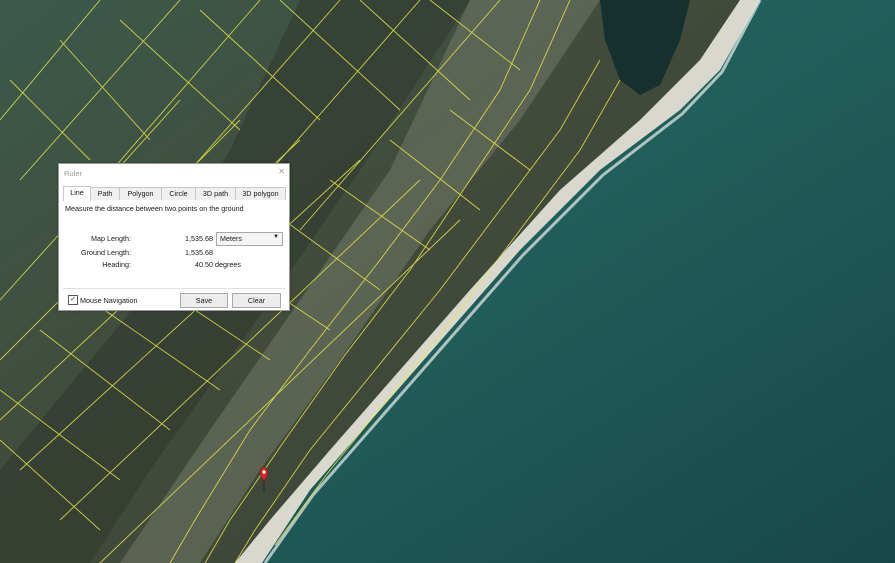 This screenshot has width=895, height=563. I want to click on close-icon: ✕, so click(281, 171).